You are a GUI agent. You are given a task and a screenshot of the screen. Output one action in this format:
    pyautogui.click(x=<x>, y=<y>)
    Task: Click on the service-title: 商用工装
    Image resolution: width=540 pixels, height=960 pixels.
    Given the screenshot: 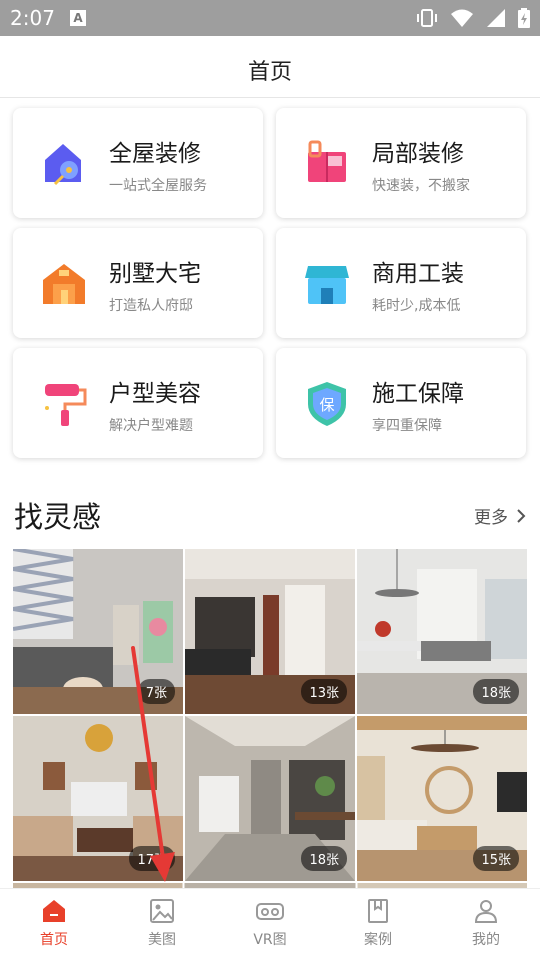 What is the action you would take?
    pyautogui.click(x=418, y=274)
    